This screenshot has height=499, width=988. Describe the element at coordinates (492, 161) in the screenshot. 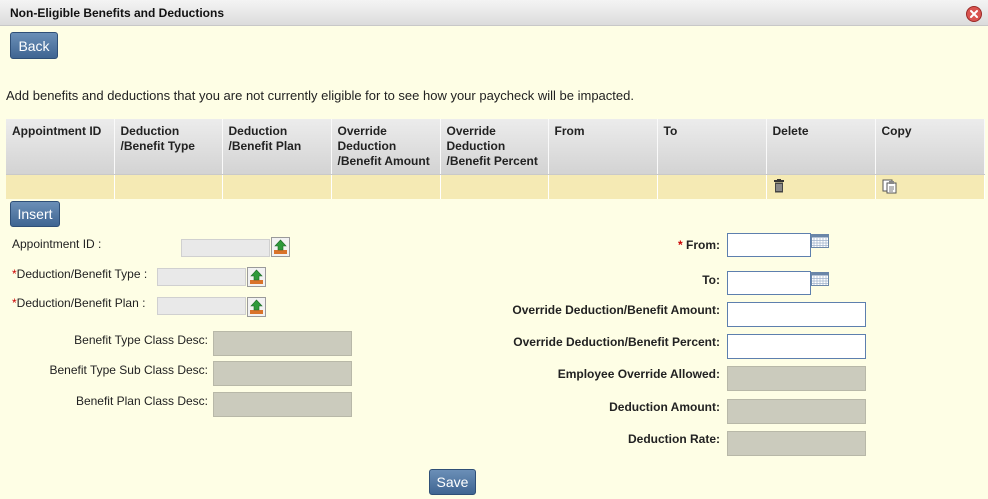

I see `header-label: /Benefit Percent` at that location.